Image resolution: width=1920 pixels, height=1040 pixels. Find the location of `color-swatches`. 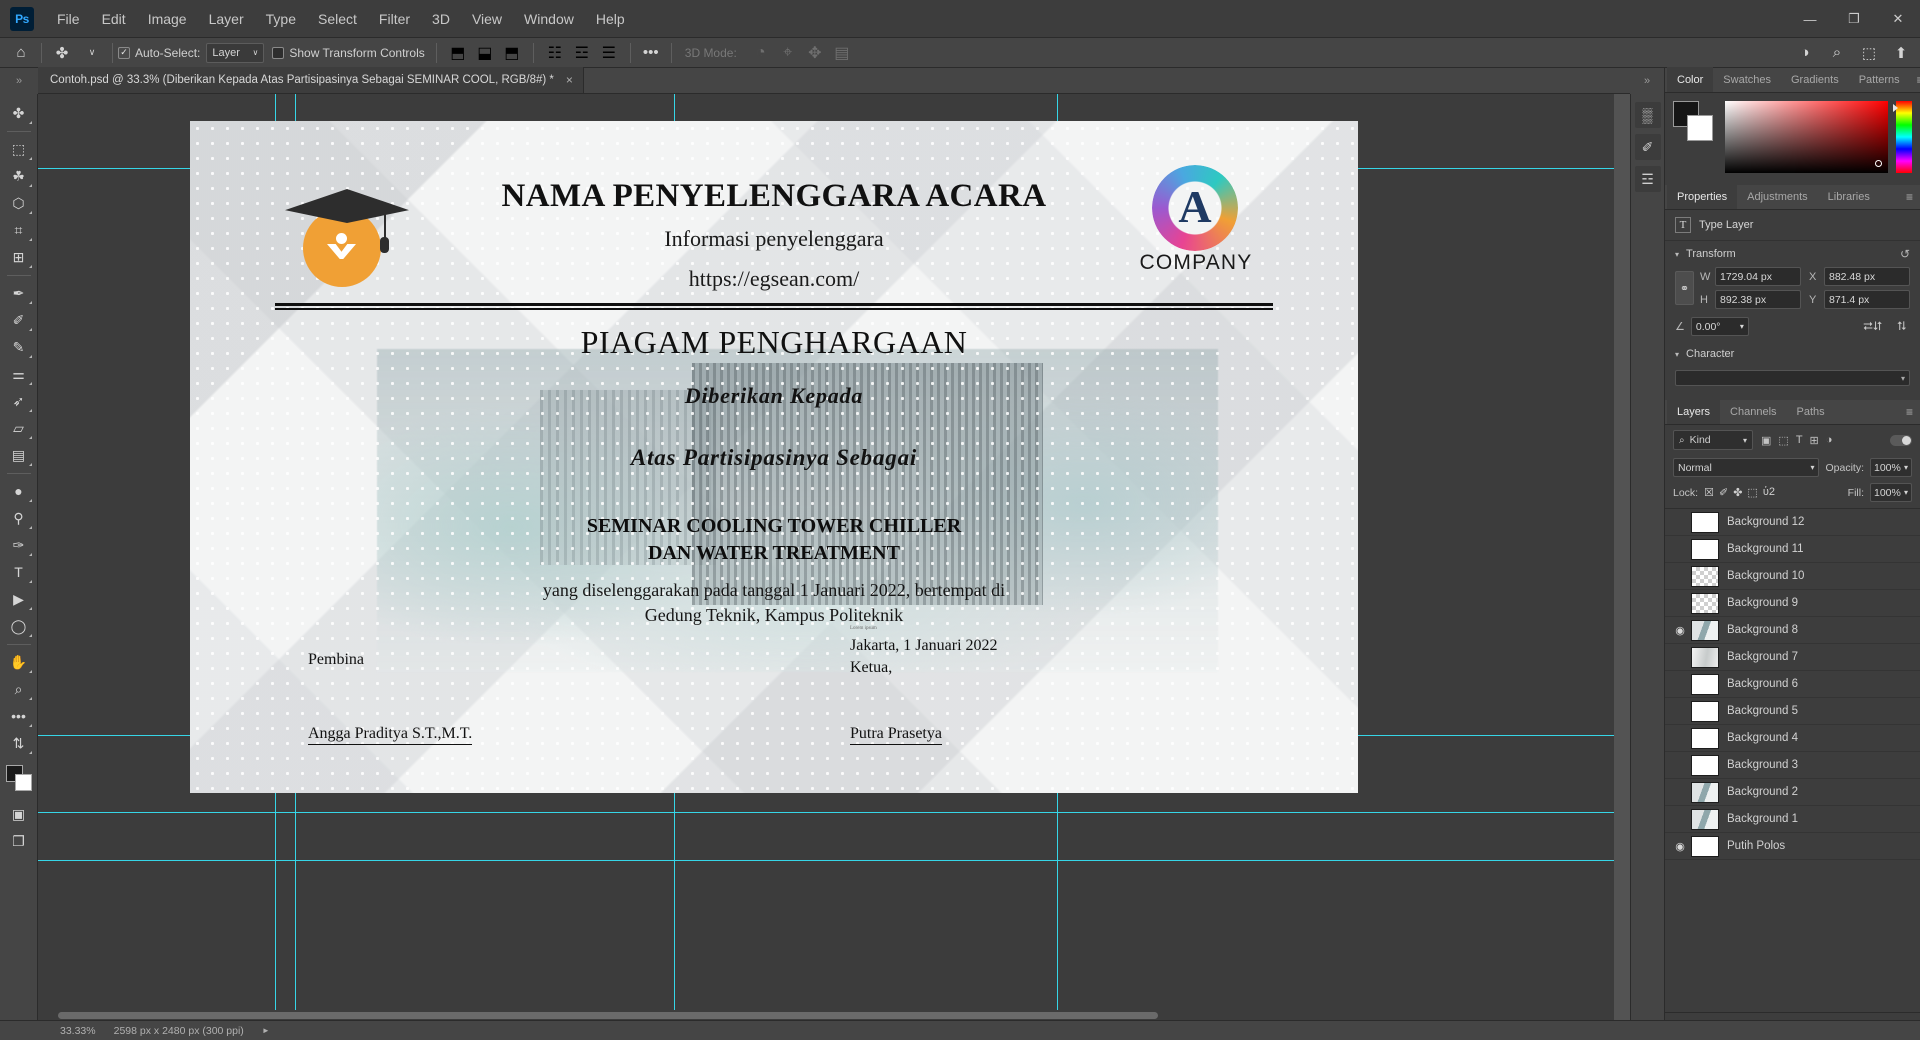

color-swatches is located at coordinates (19, 778).